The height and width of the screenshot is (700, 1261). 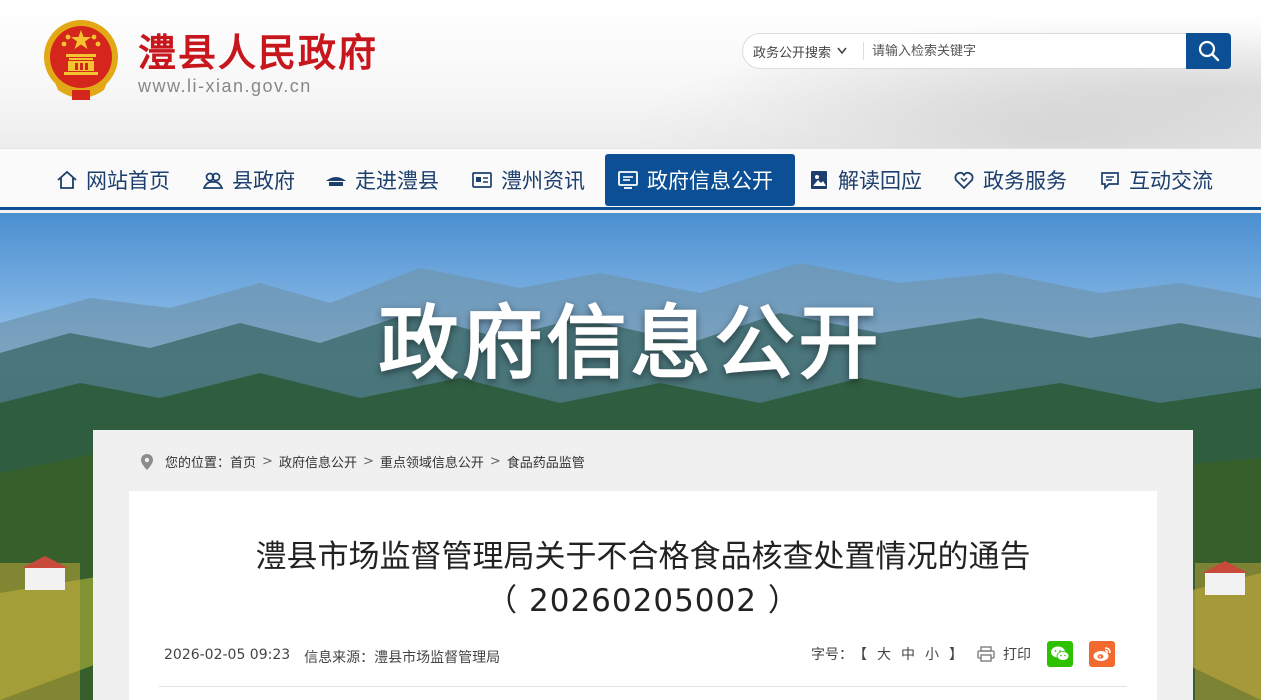 What do you see at coordinates (832, 655) in the screenshot?
I see `font-size-label: 字号：` at bounding box center [832, 655].